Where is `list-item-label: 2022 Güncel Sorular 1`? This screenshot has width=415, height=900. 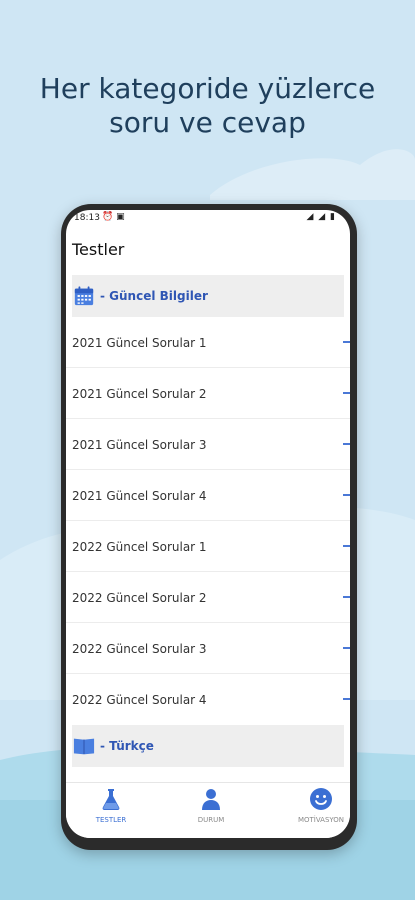
list-item-label: 2022 Güncel Sorular 1 is located at coordinates (139, 547).